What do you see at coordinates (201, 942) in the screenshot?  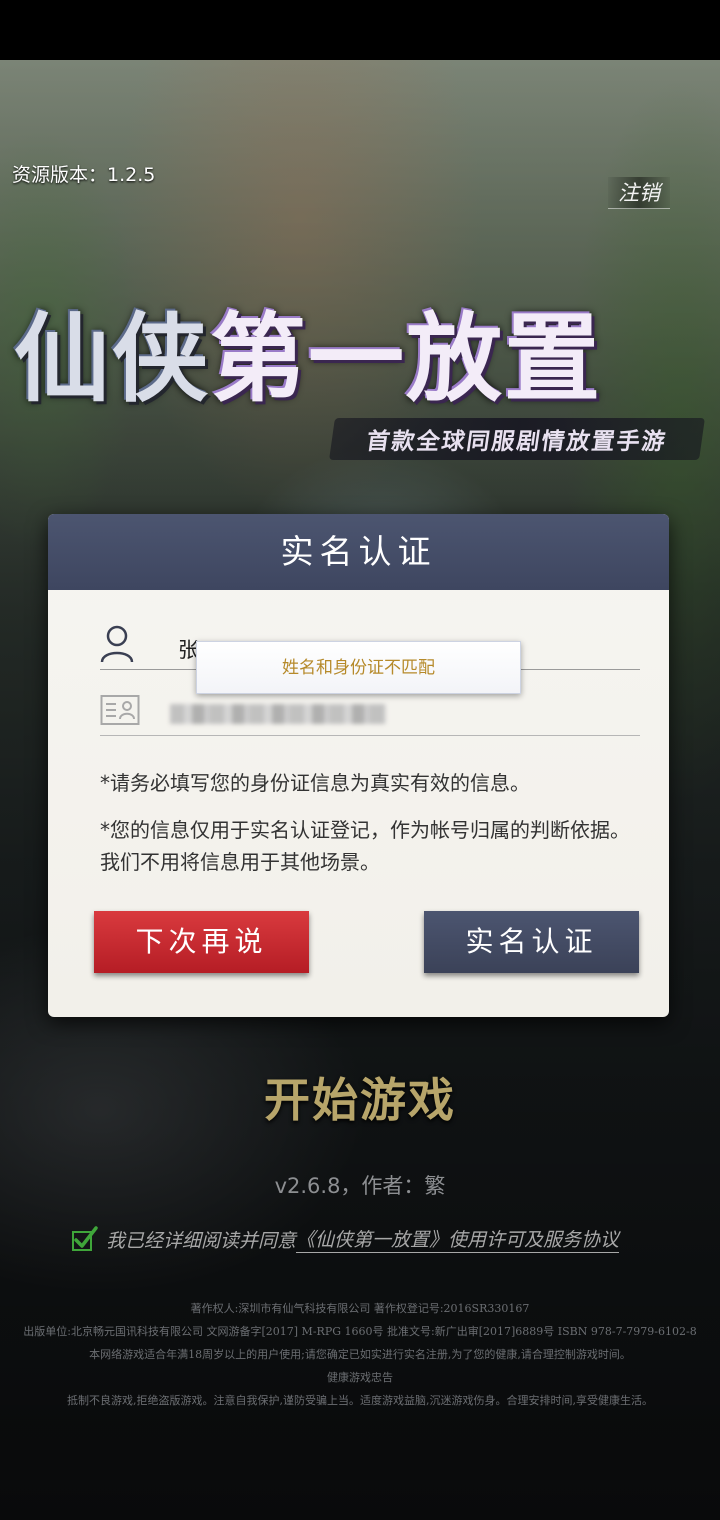 I see `later-button: 下次再说` at bounding box center [201, 942].